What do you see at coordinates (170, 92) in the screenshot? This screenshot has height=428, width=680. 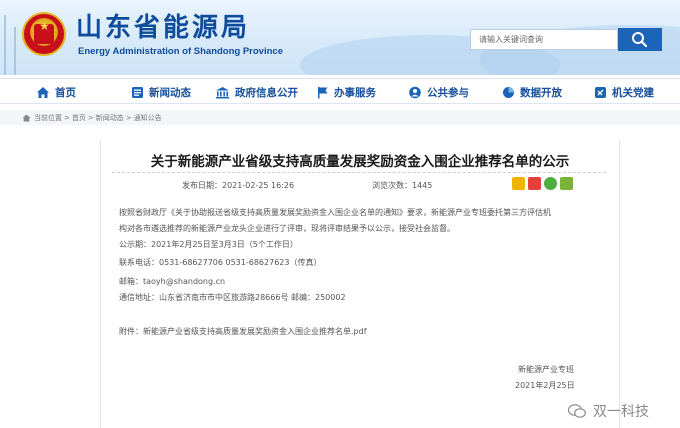 I see `nav-item-label: 新闻动态` at bounding box center [170, 92].